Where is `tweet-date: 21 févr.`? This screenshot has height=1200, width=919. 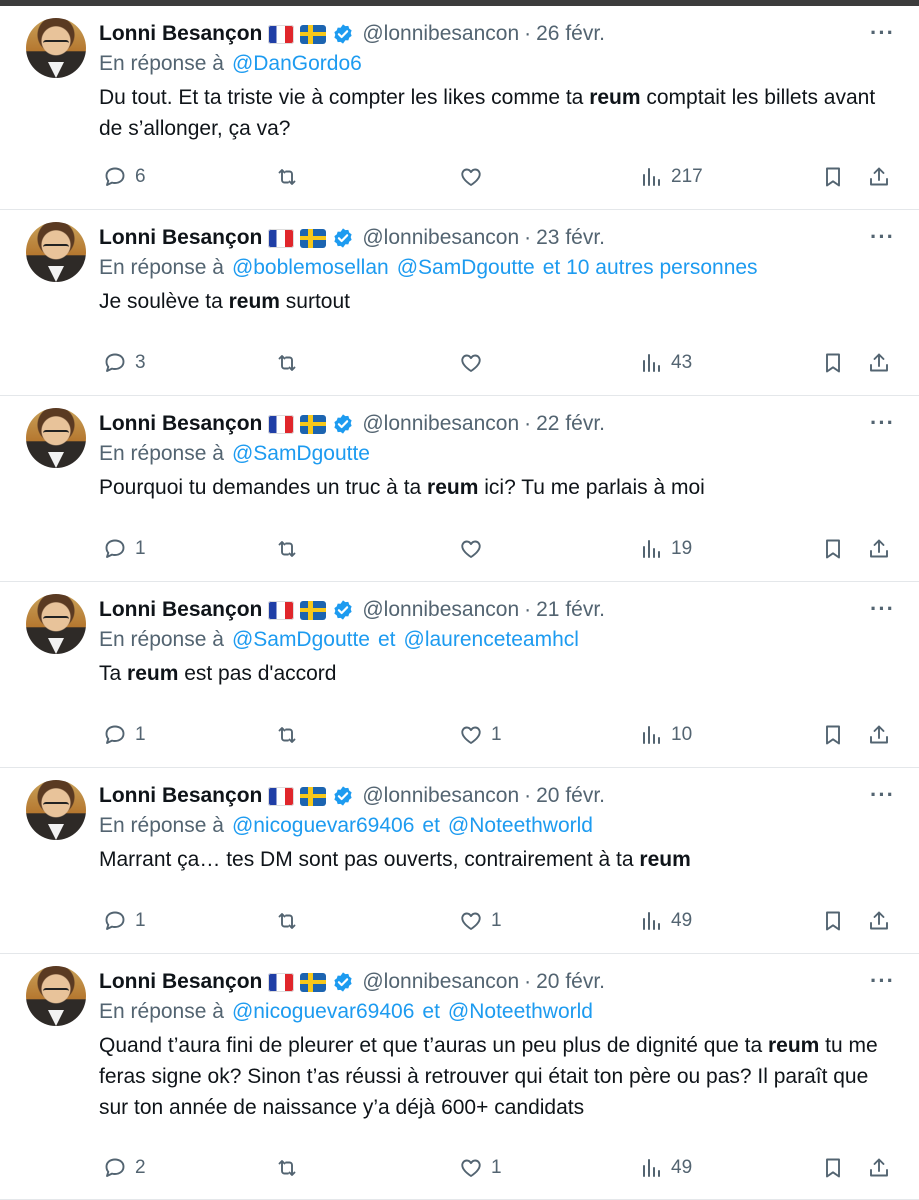
tweet-date: 21 févr. is located at coordinates (570, 610).